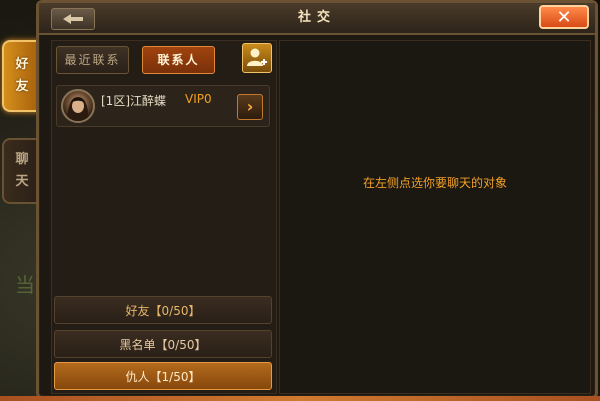 This screenshot has height=401, width=600. I want to click on tab-friends-char-1: 好, so click(22, 64).